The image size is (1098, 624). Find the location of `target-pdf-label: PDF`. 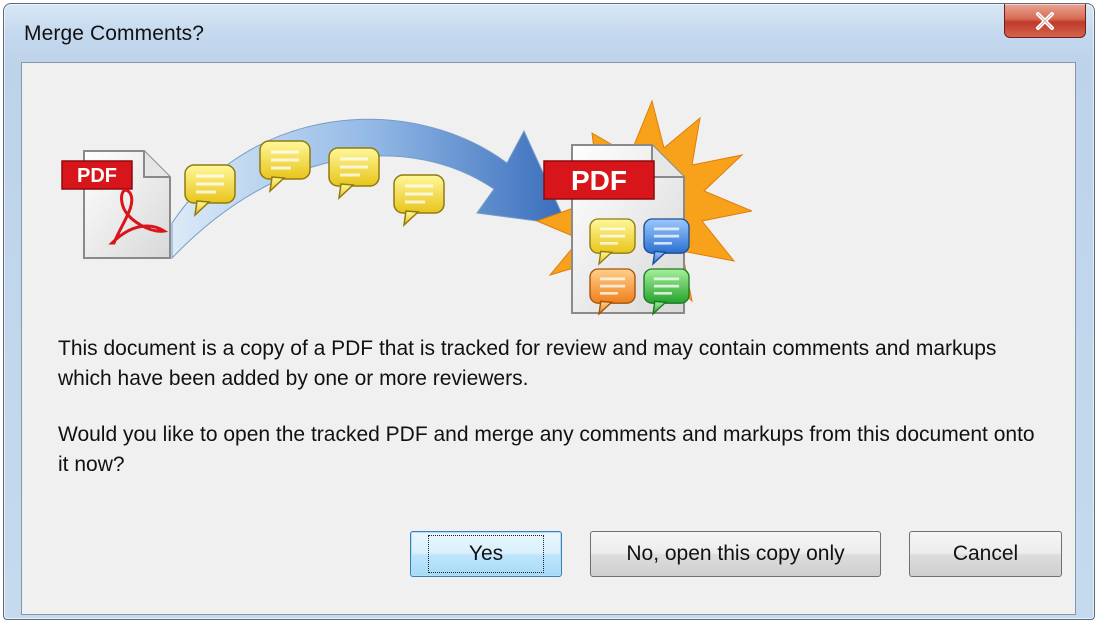

target-pdf-label: PDF is located at coordinates (599, 180).